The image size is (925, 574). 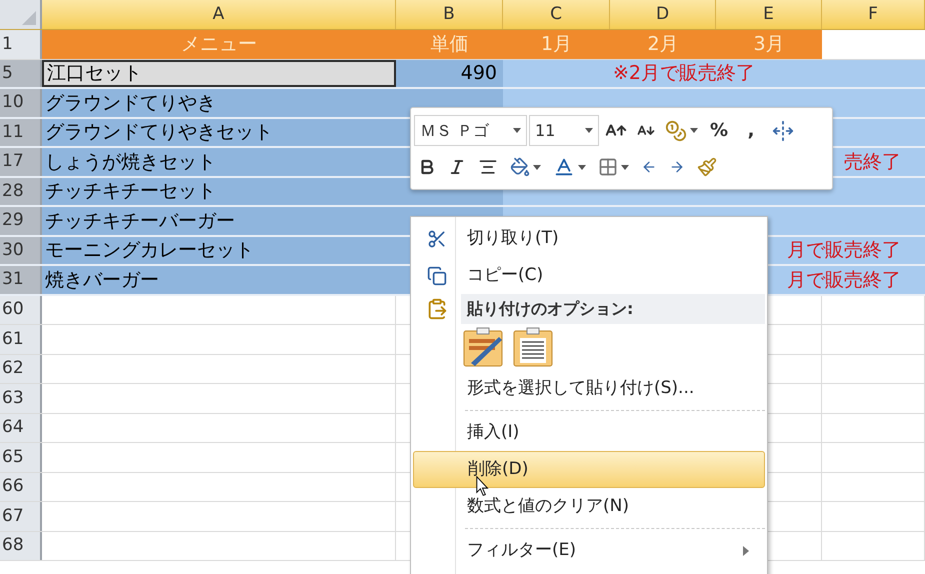 What do you see at coordinates (21, 73) in the screenshot?
I see `row-header: 5` at bounding box center [21, 73].